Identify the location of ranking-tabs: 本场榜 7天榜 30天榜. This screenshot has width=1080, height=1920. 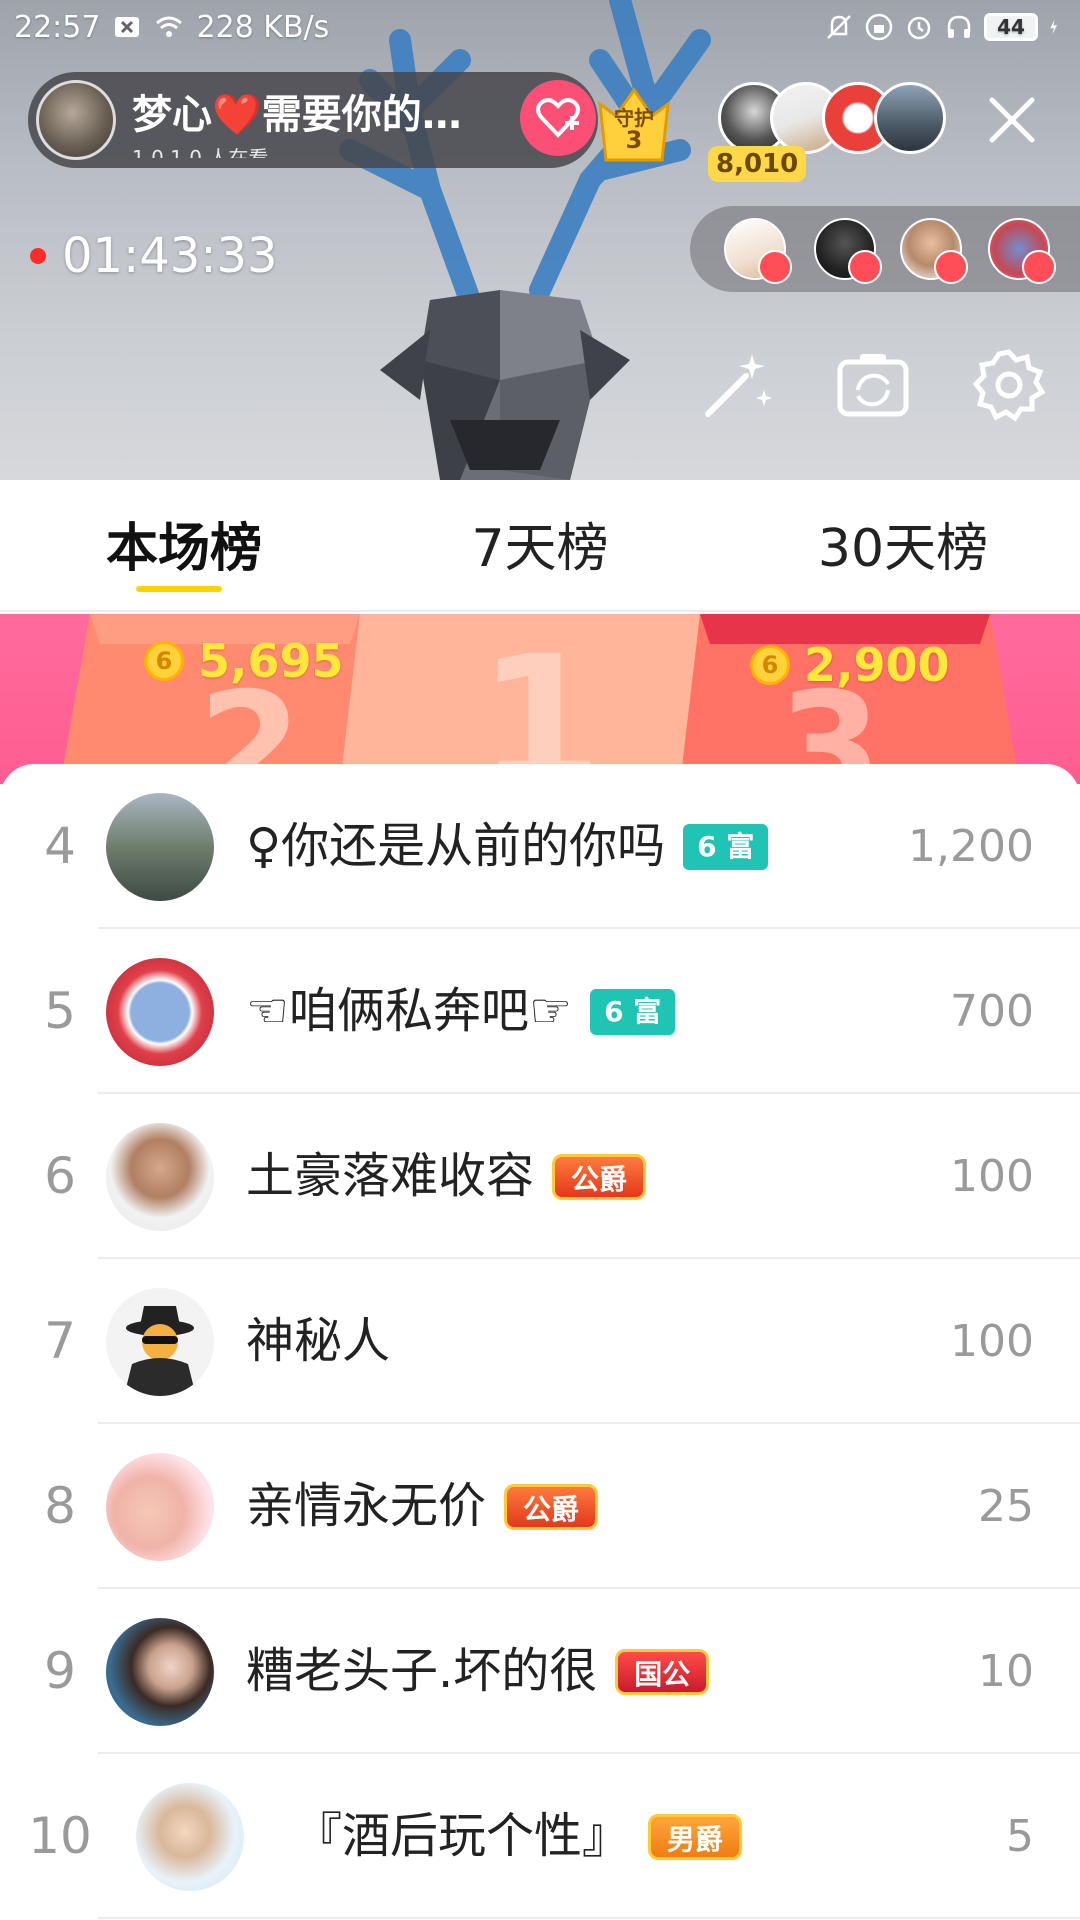
(540, 546).